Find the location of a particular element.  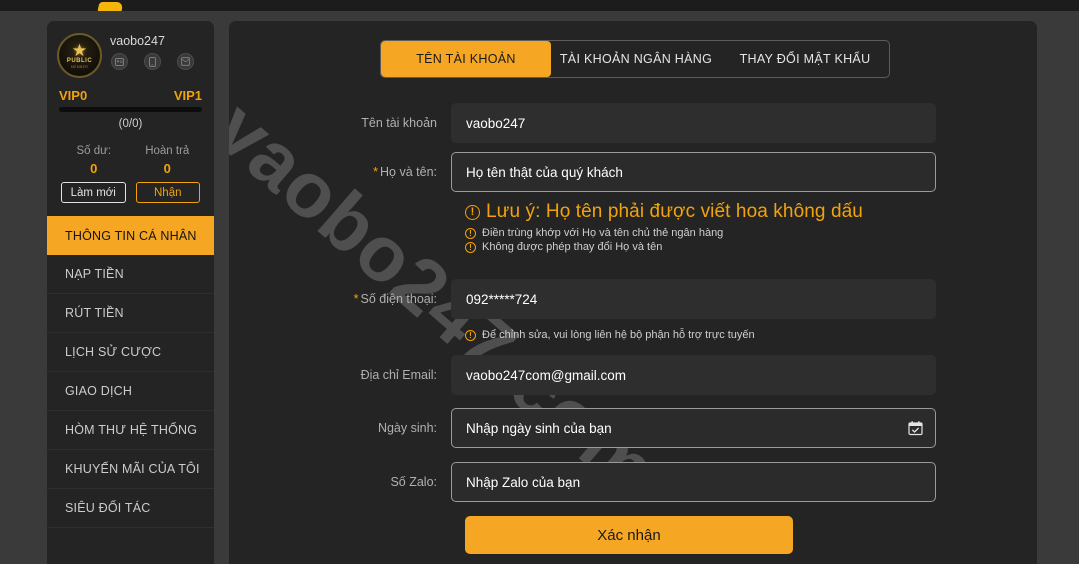

balance-stat: Số dư: 0 is located at coordinates (94, 161).